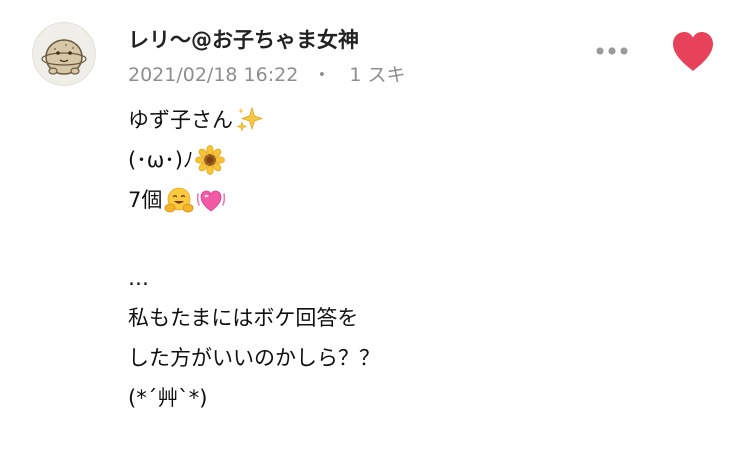 This screenshot has width=750, height=451. What do you see at coordinates (211, 200) in the screenshot?
I see `beating-heart-icon` at bounding box center [211, 200].